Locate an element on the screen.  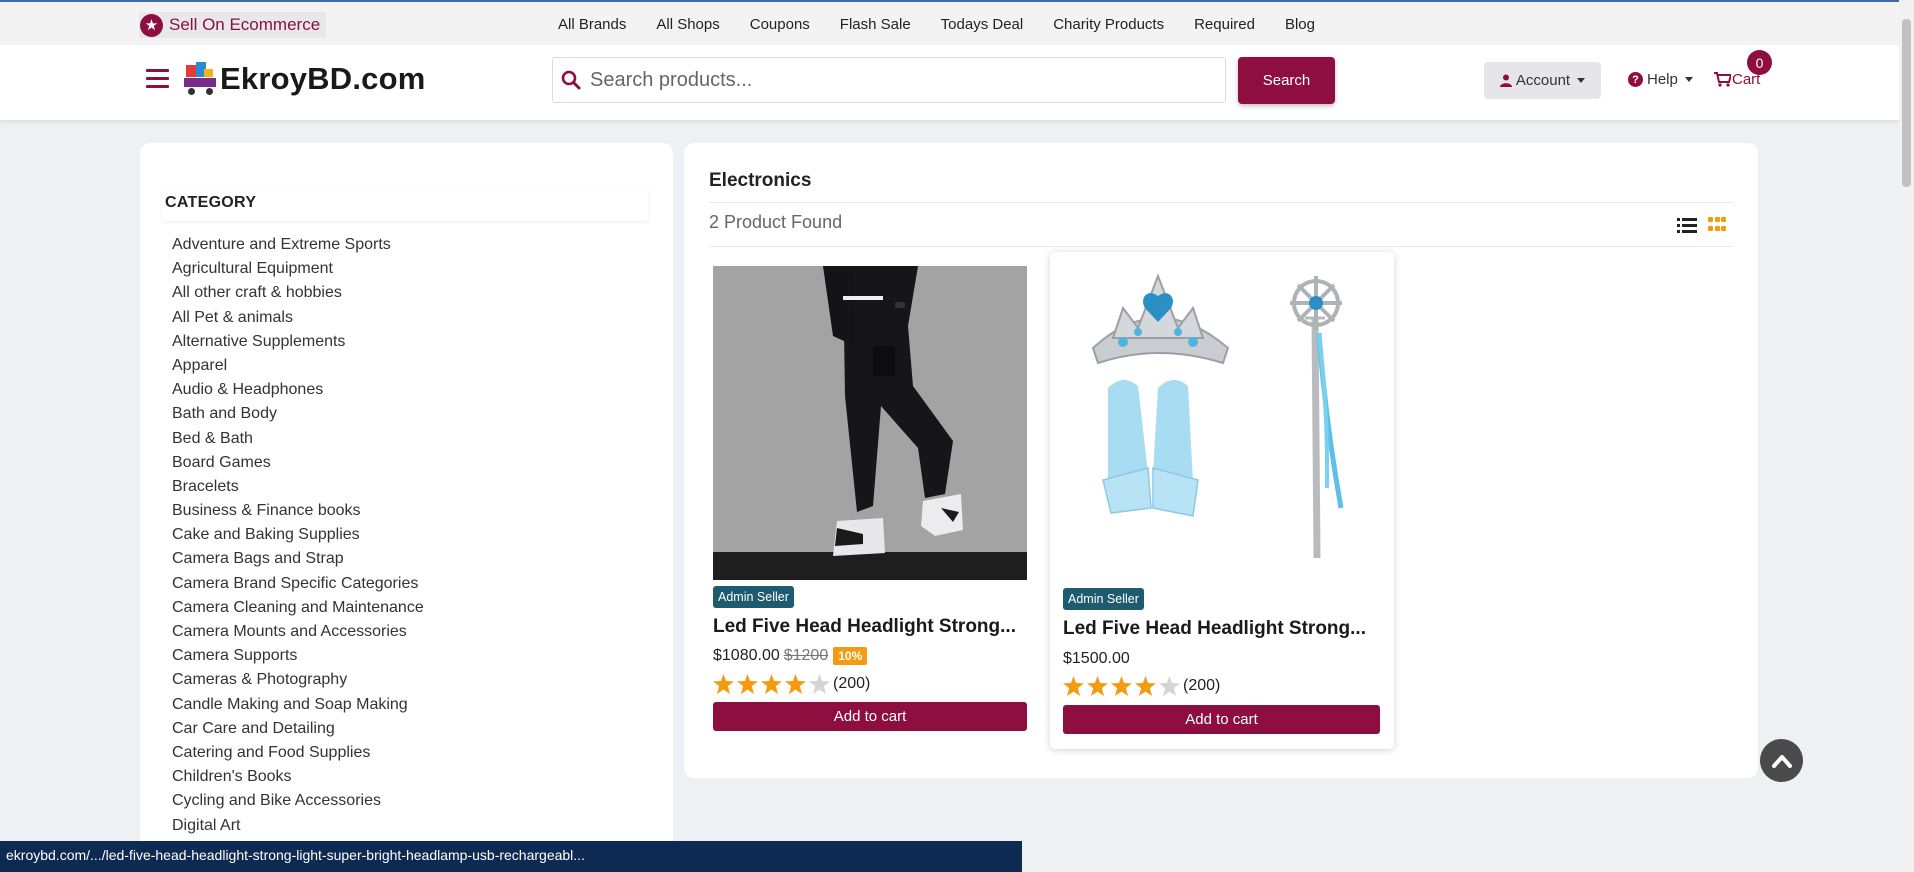
search-input is located at coordinates (870, 80).